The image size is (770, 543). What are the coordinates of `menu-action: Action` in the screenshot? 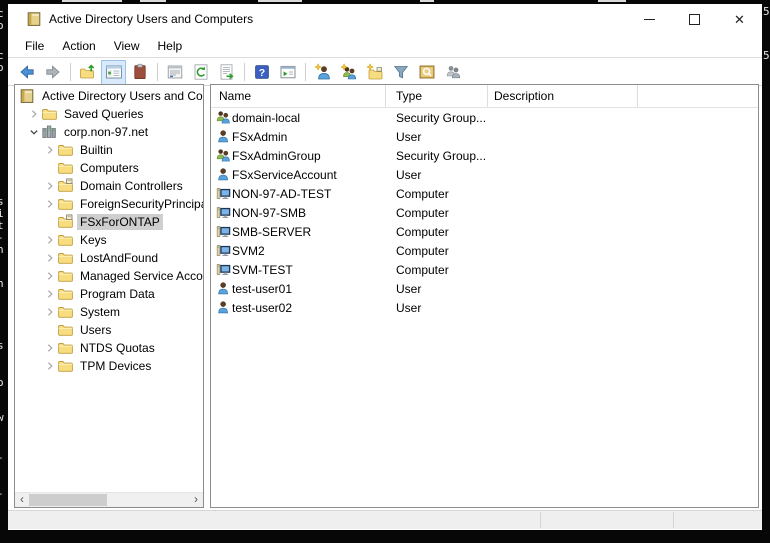 It's located at (78, 46).